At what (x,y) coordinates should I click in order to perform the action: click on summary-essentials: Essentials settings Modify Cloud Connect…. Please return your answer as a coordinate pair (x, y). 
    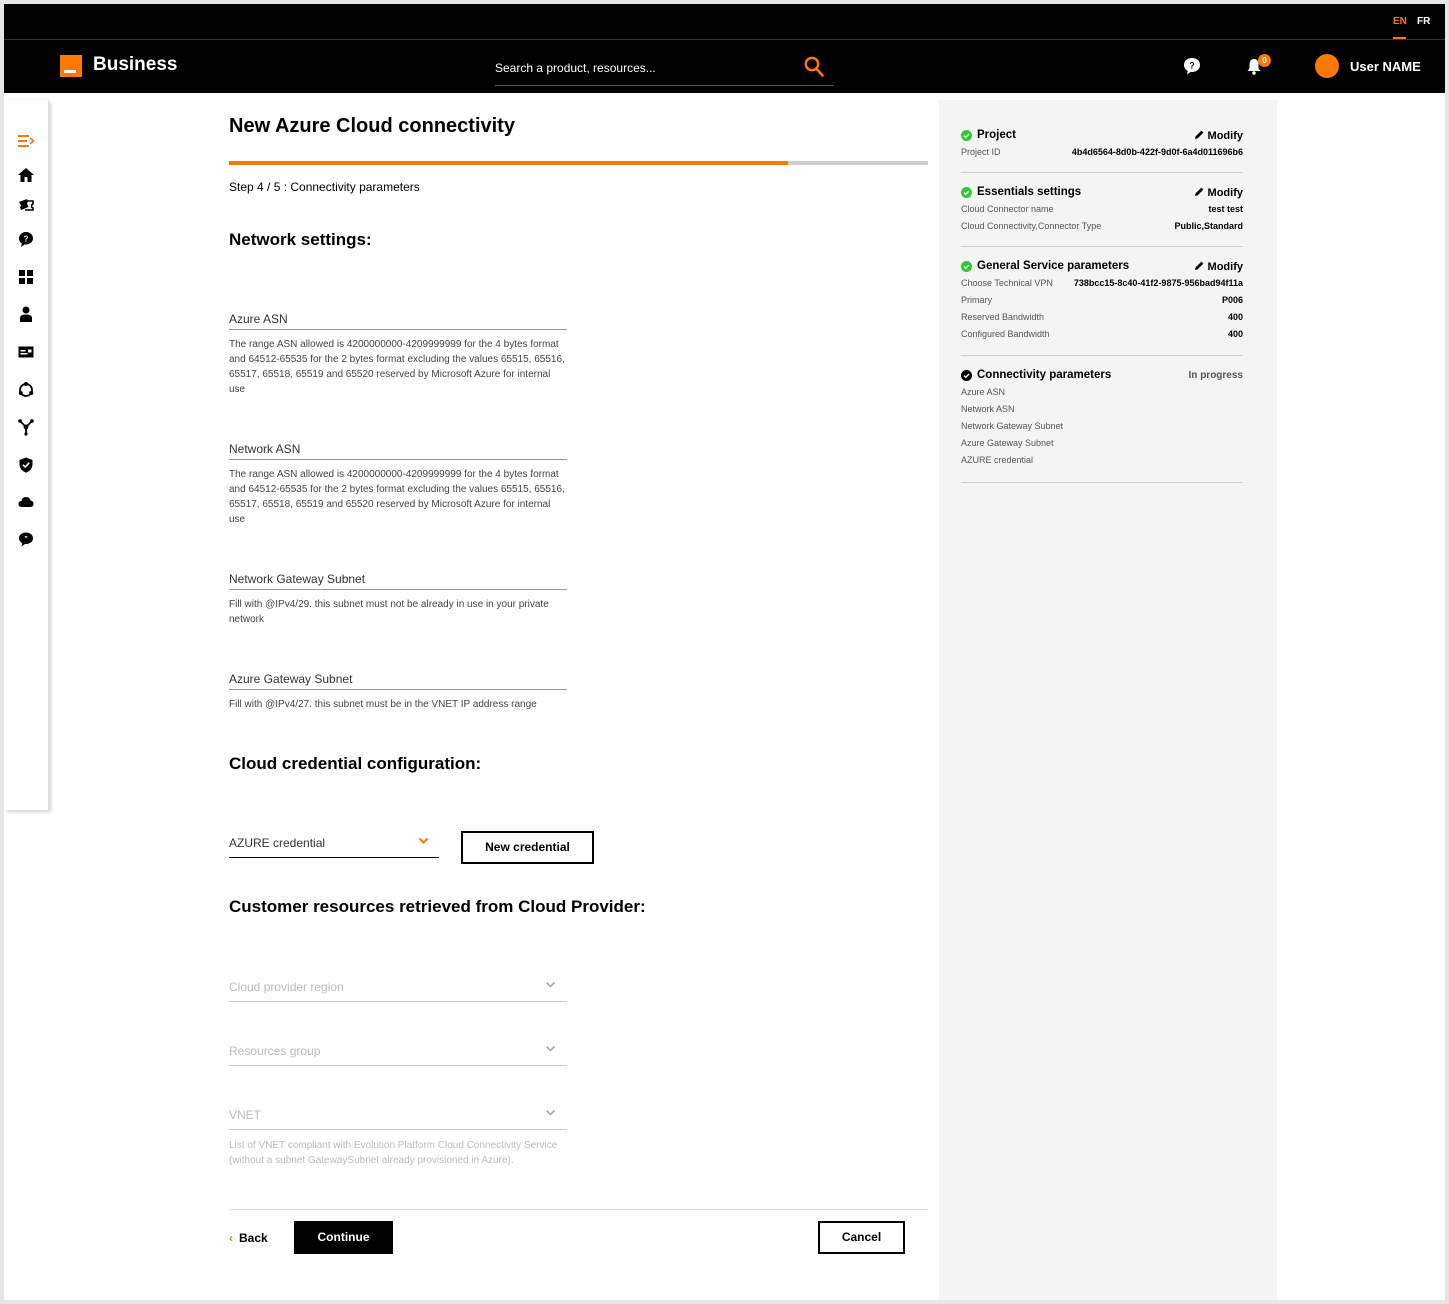
    Looking at the image, I should click on (1102, 210).